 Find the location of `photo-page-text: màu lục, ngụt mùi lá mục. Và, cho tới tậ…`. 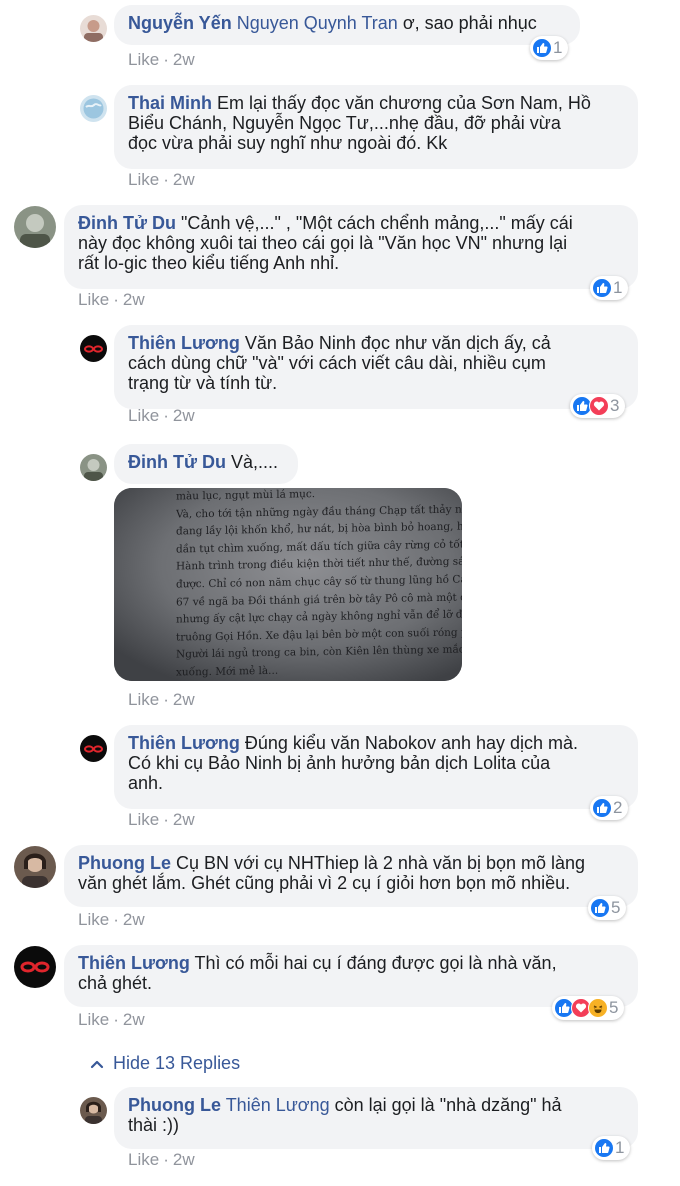

photo-page-text: màu lục, ngụt mùi lá mục. Và, cho tới tậ… is located at coordinates (319, 584).